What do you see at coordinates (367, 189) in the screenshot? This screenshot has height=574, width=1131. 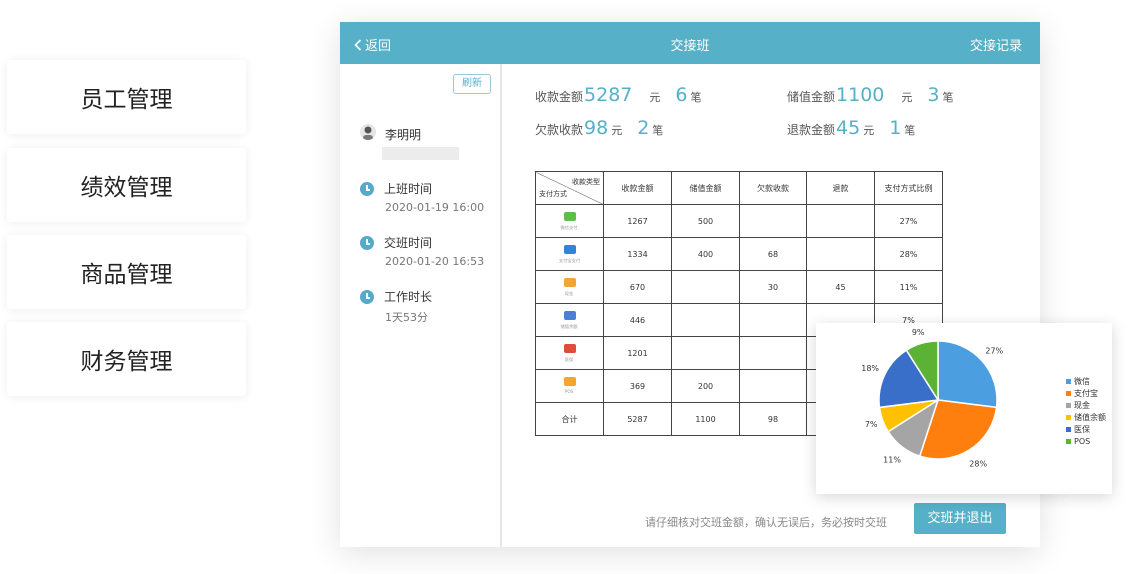 I see `clock-icon` at bounding box center [367, 189].